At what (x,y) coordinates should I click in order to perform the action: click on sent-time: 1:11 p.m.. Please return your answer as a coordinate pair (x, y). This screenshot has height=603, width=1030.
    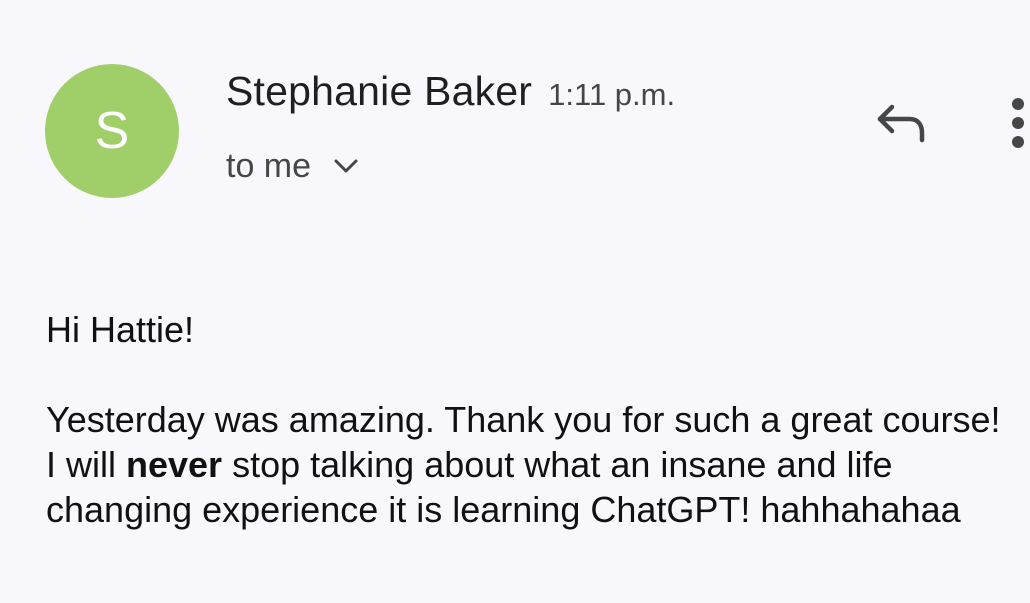
    Looking at the image, I should click on (612, 94).